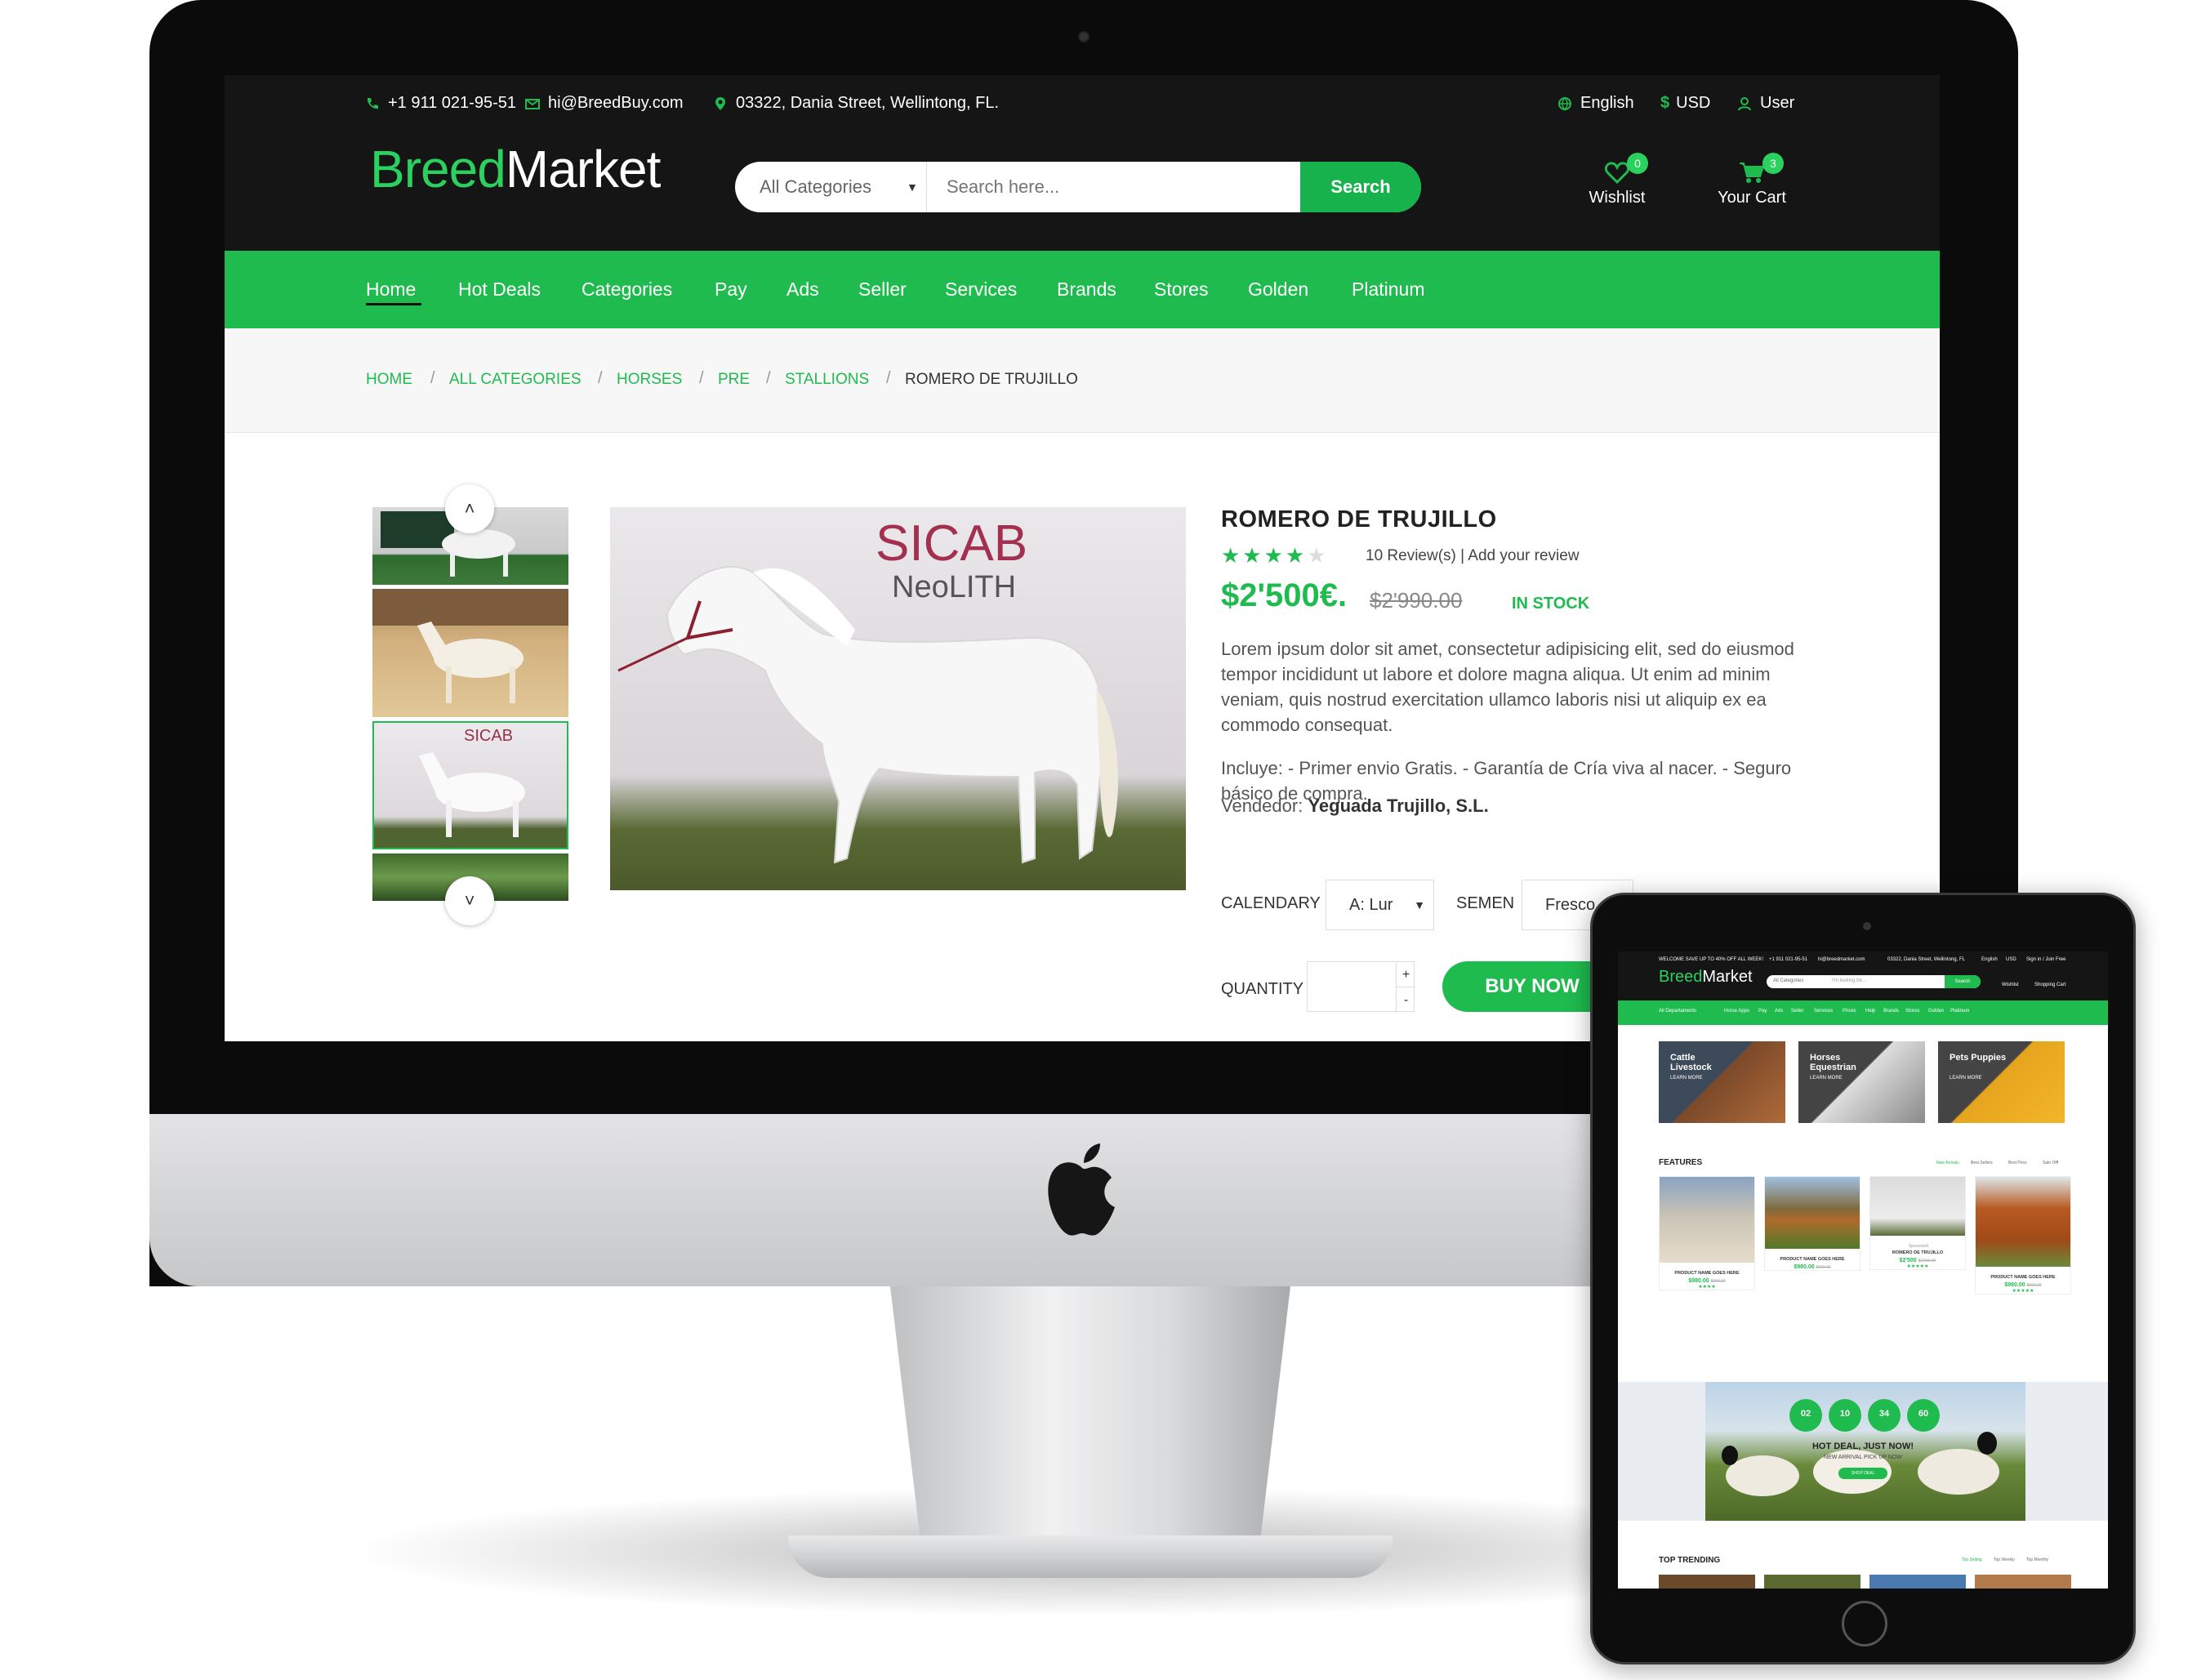 Image resolution: width=2188 pixels, height=1680 pixels. I want to click on tablet-hot-deal-subtitle: NEW ARRIVAL PICK UP NOW, so click(1863, 1457).